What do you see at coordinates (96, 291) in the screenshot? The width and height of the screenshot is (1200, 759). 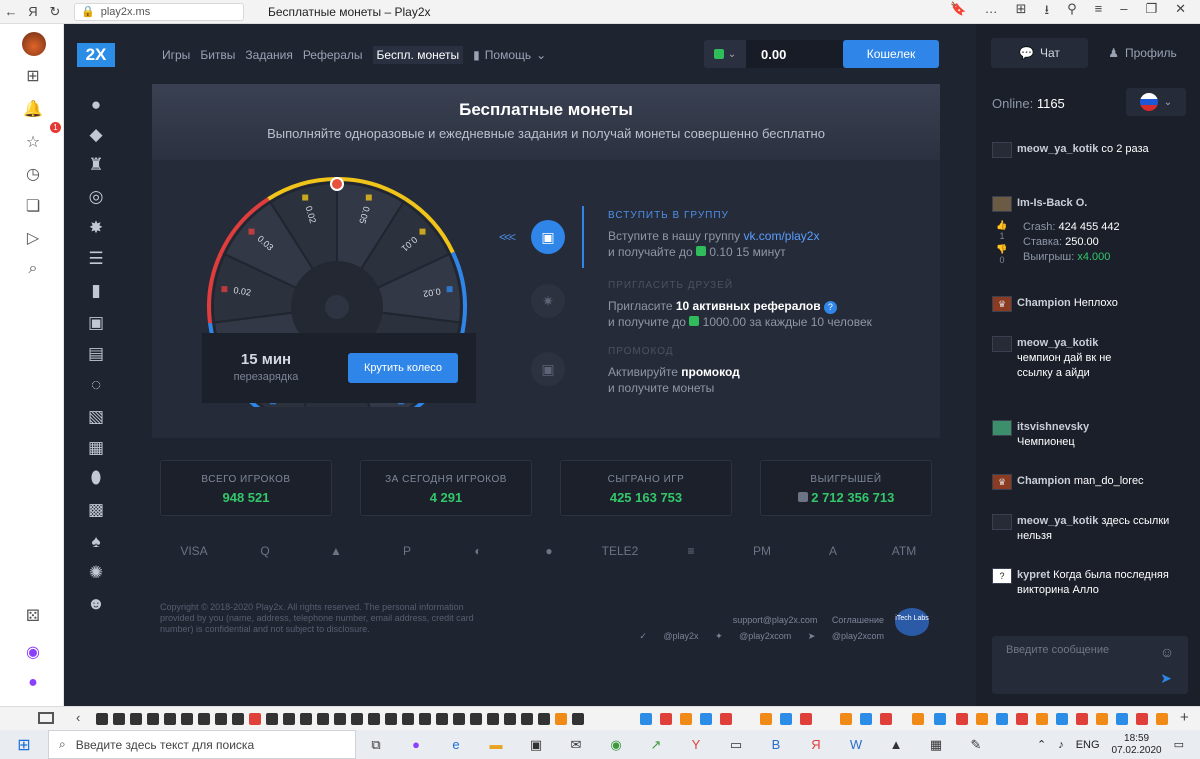 I see `chart-bars-icon: ▮` at bounding box center [96, 291].